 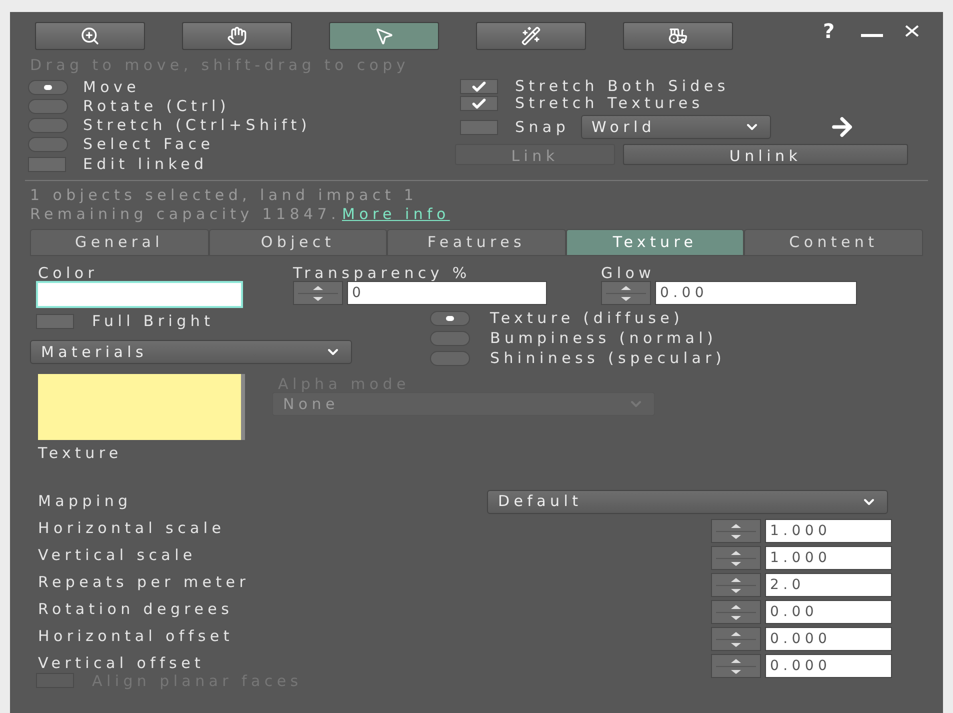 What do you see at coordinates (197, 125) in the screenshot?
I see `radio-label: Stretch (Ctrl+Shift)` at bounding box center [197, 125].